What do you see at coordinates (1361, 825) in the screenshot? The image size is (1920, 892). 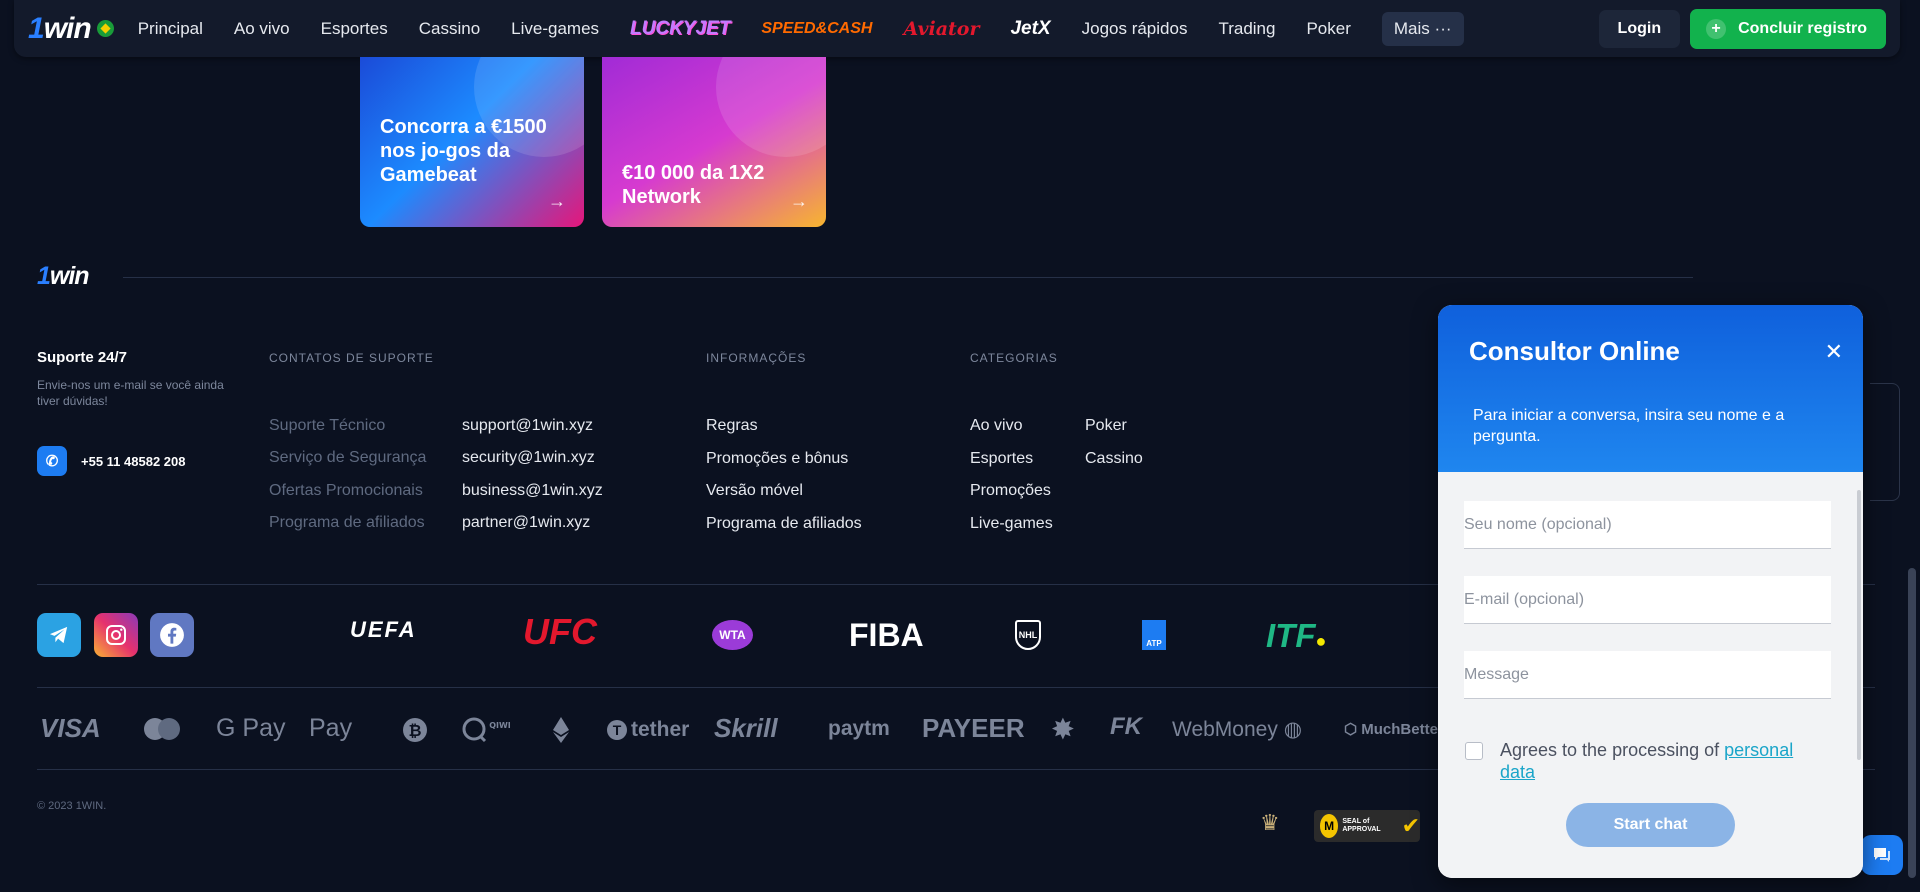 I see `seal-text: SEAL of APPROVAL` at bounding box center [1361, 825].